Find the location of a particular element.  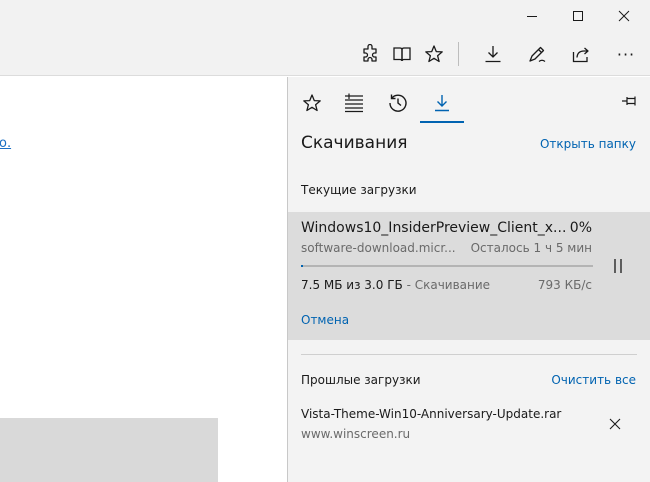

pen-icon is located at coordinates (537, 54).